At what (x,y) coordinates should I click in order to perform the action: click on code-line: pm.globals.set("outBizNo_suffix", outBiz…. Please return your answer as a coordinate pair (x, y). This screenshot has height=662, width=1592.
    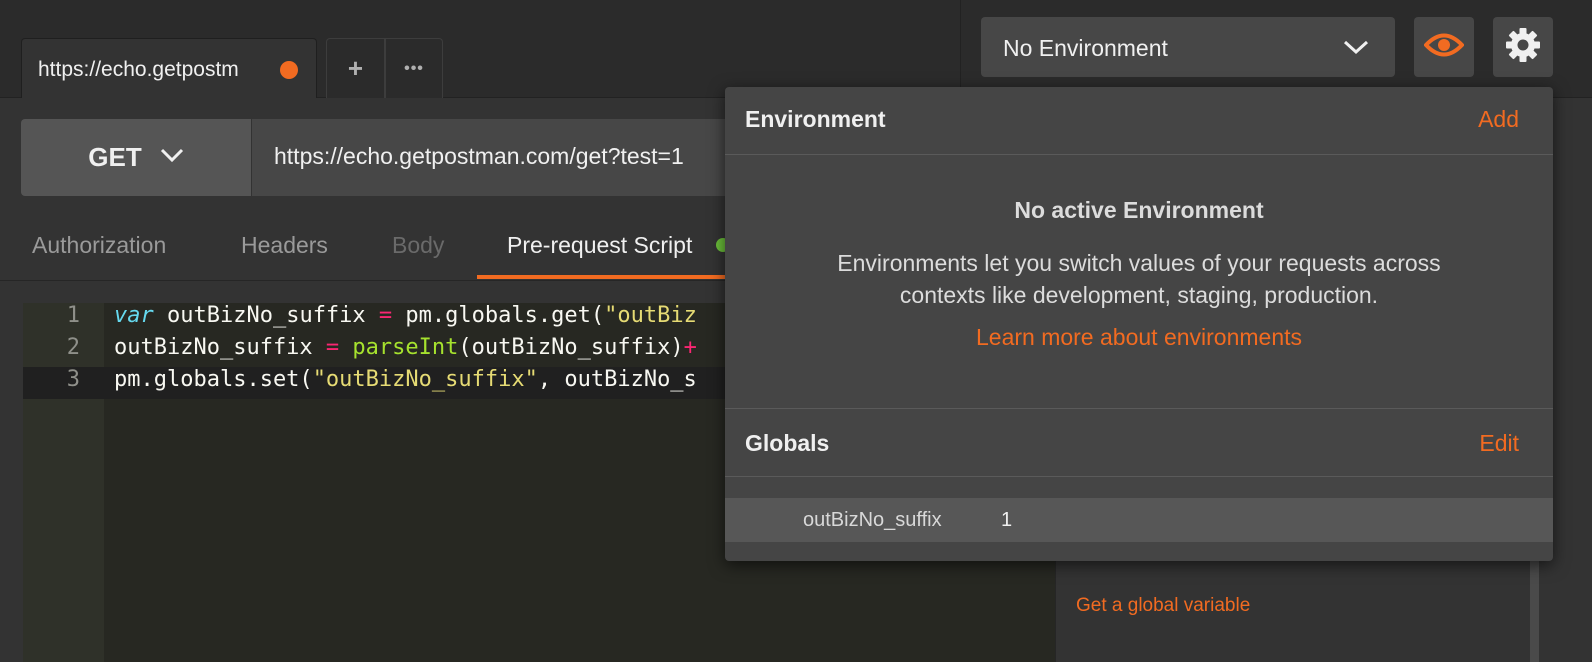
    Looking at the image, I should click on (405, 379).